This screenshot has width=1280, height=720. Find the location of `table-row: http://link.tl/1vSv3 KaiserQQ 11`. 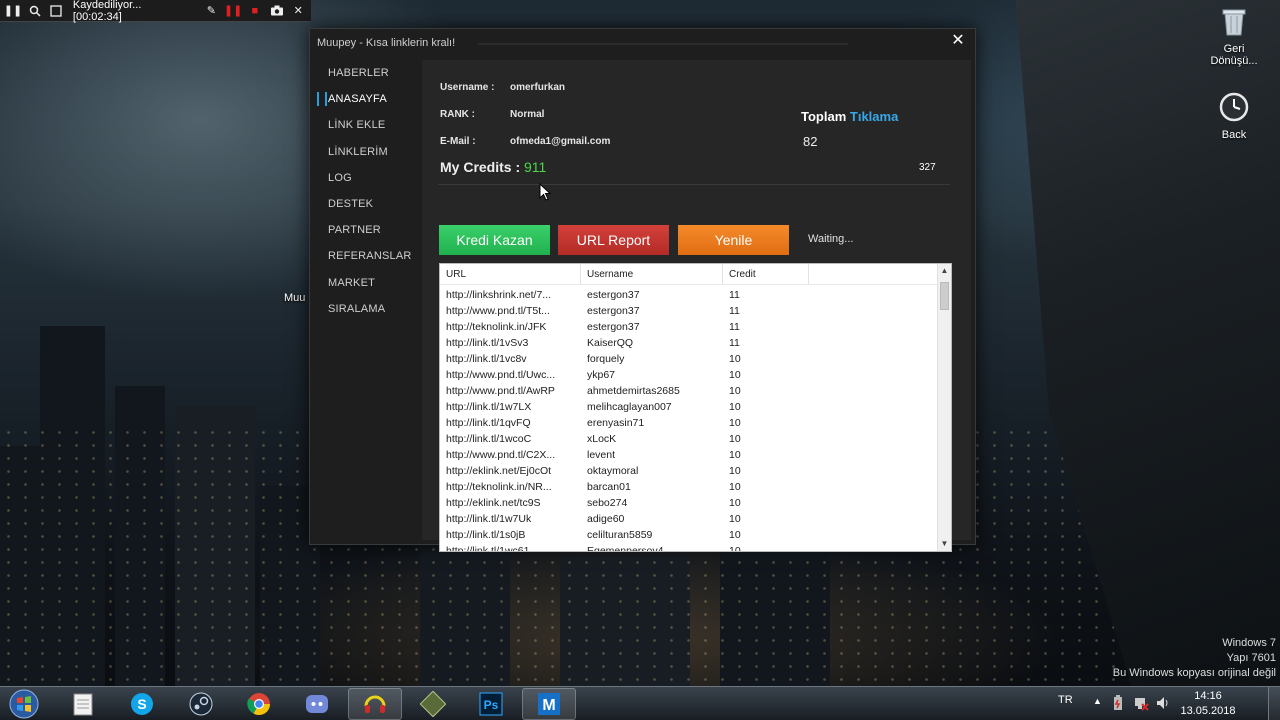

table-row: http://link.tl/1vSv3 KaiserQQ 11 is located at coordinates (689, 343).